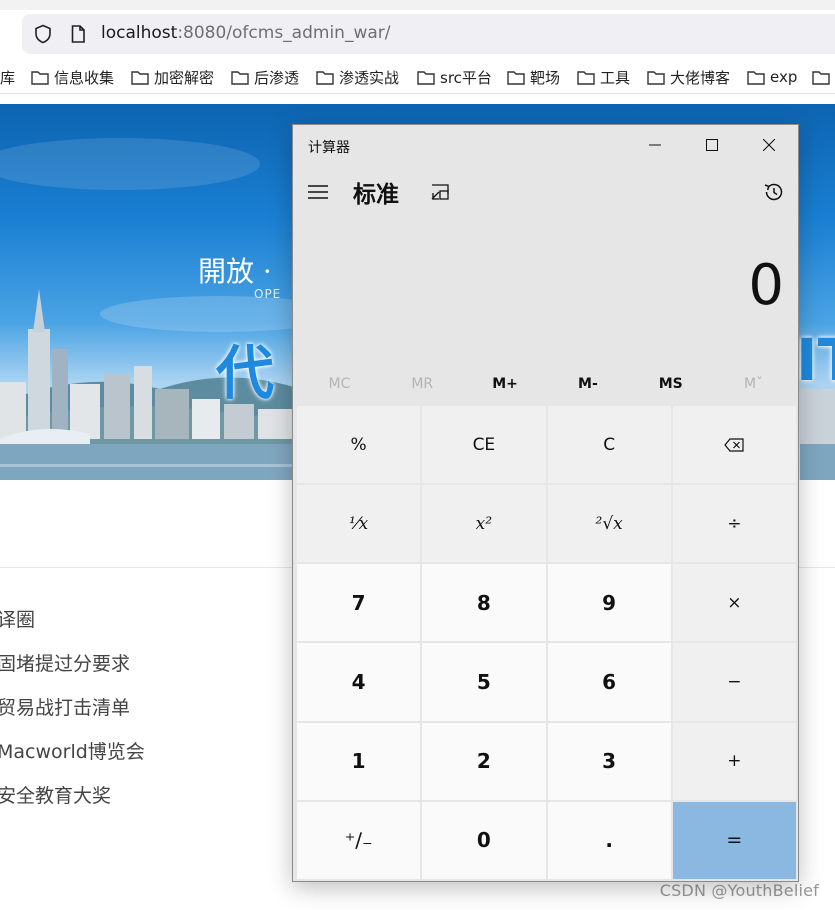 The height and width of the screenshot is (910, 835). Describe the element at coordinates (78, 34) in the screenshot. I see `page-icon` at that location.